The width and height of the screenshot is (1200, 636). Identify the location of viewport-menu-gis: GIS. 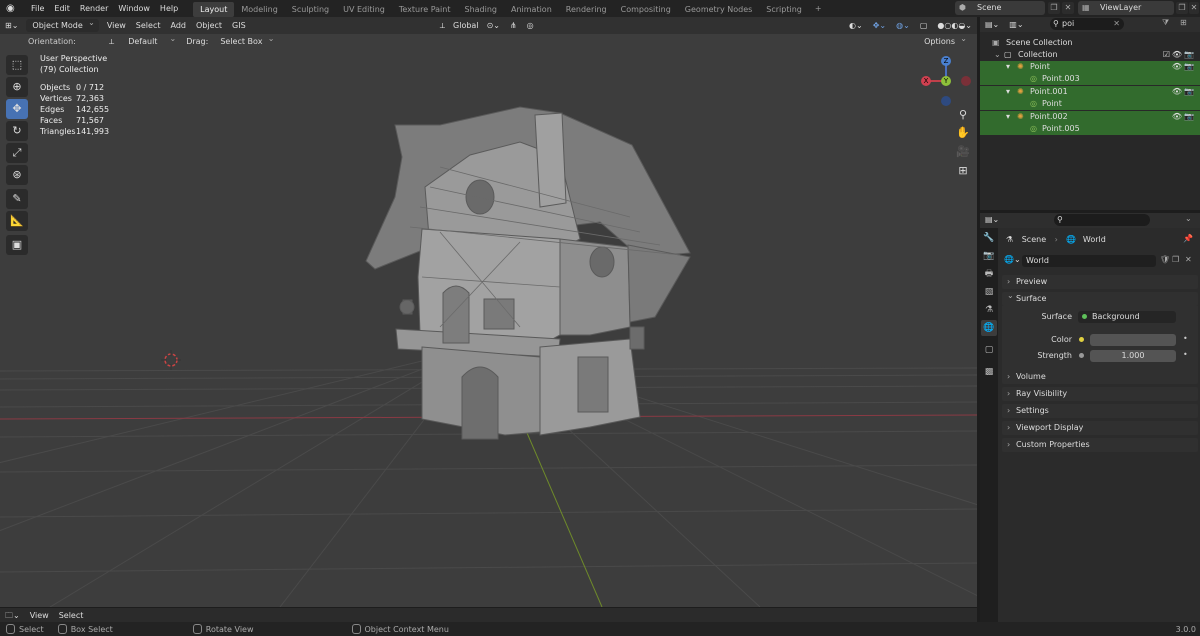
(239, 25).